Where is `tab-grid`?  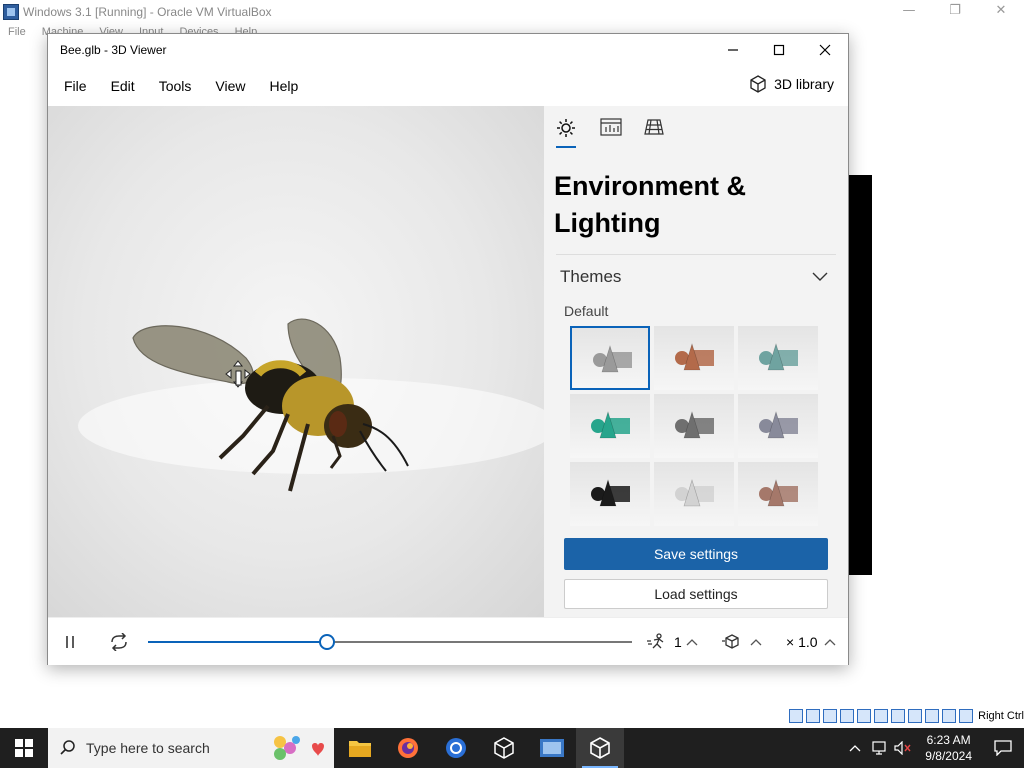 tab-grid is located at coordinates (662, 135).